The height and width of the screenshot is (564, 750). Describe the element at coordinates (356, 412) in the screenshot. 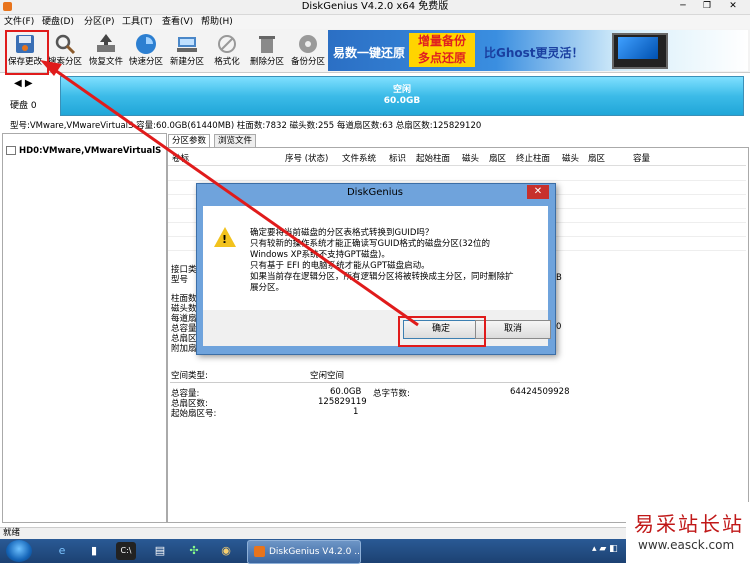

I see `free-start-value: 1` at that location.